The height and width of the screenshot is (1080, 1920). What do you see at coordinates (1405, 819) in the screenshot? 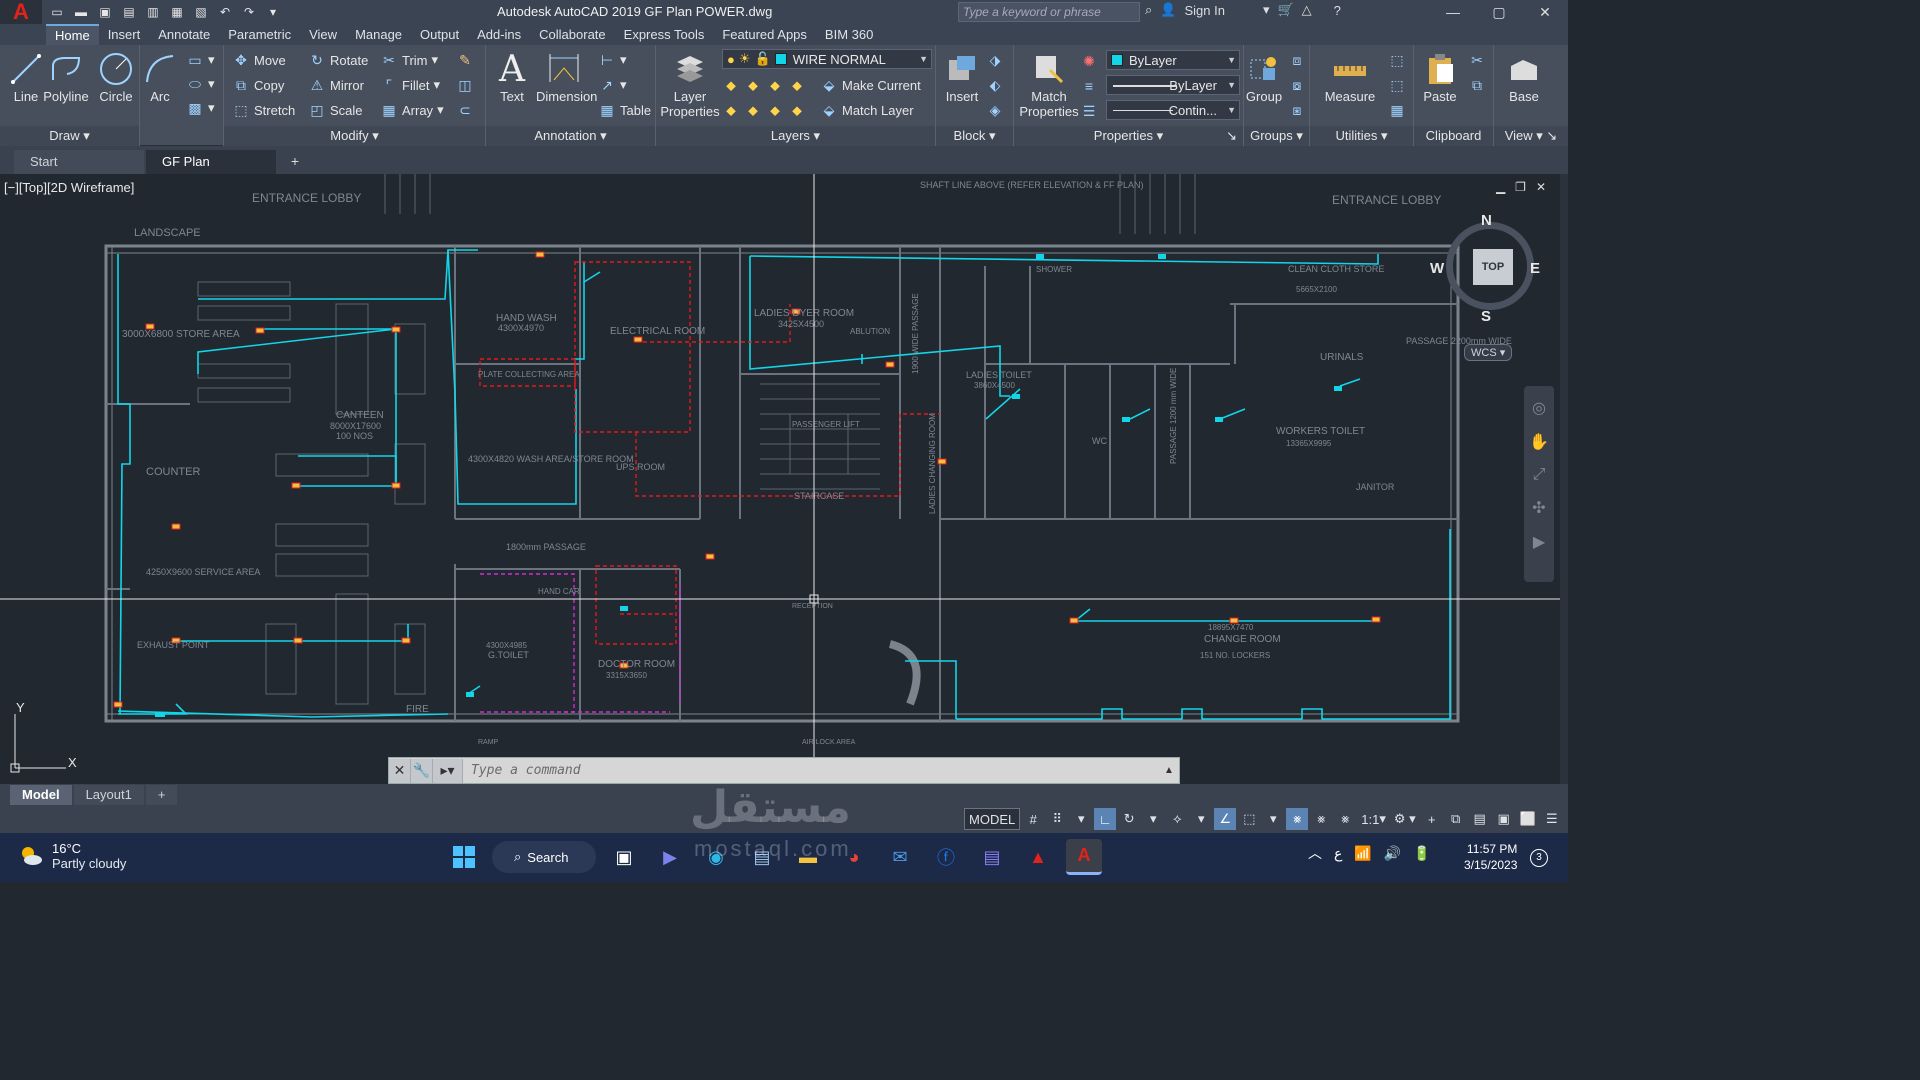
I see `workspace-gear-icon: ⚙ ▾` at bounding box center [1405, 819].